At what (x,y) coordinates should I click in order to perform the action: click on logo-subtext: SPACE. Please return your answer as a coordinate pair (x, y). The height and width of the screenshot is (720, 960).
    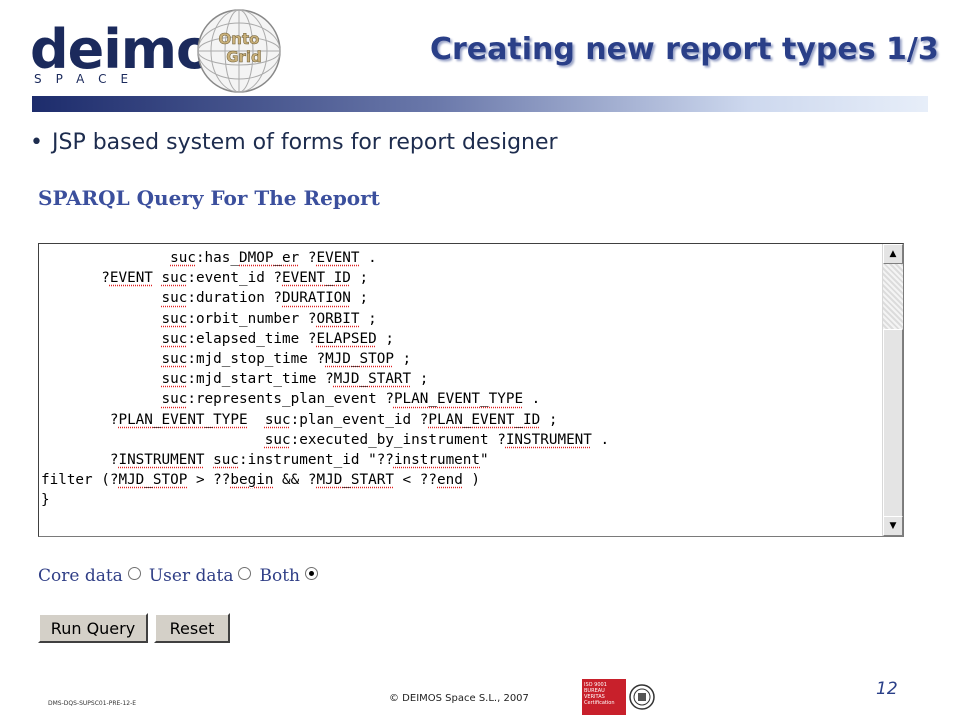
    Looking at the image, I should click on (88, 79).